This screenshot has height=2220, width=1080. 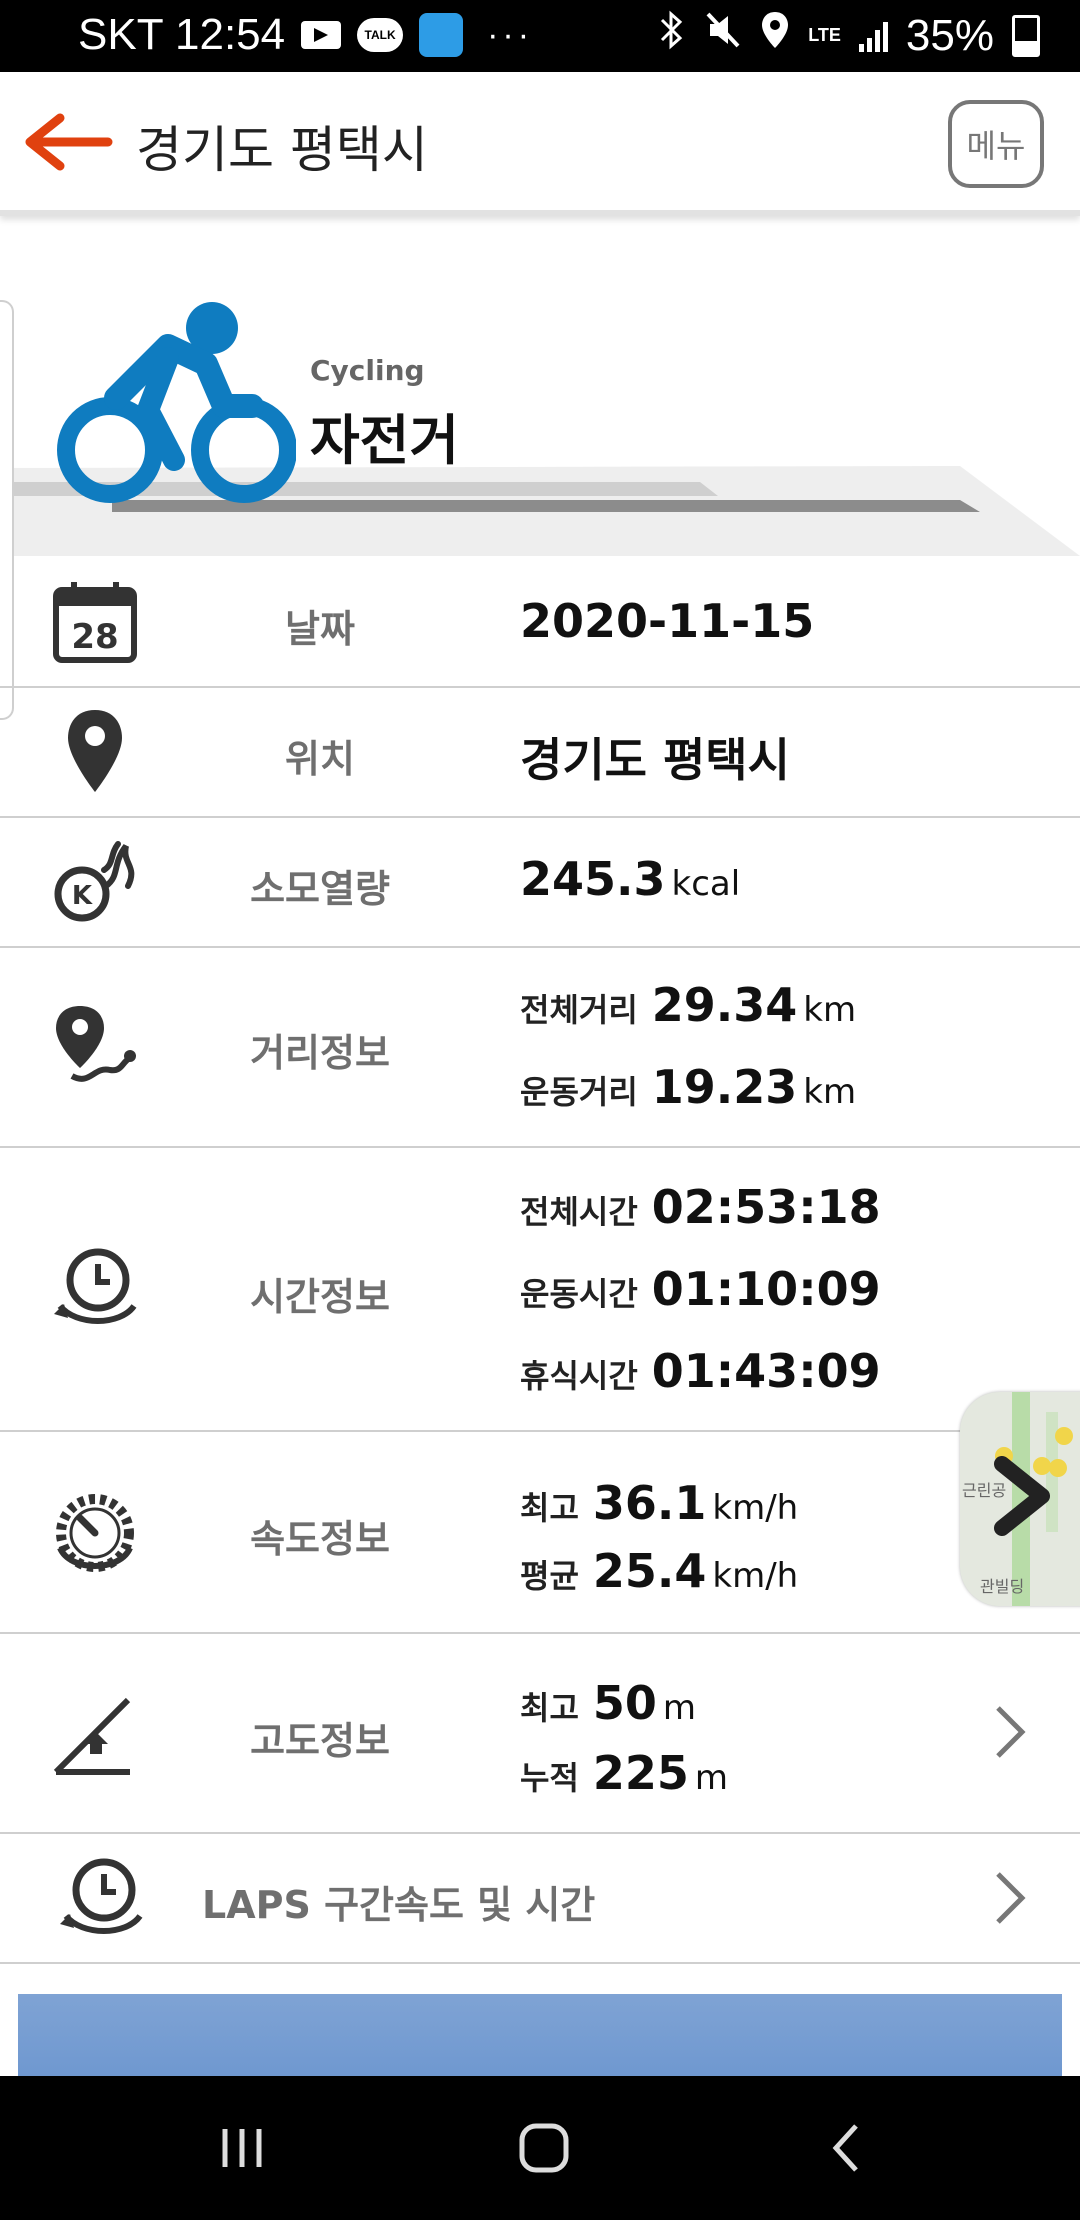 I want to click on battery-percent: 35%, so click(x=949, y=35).